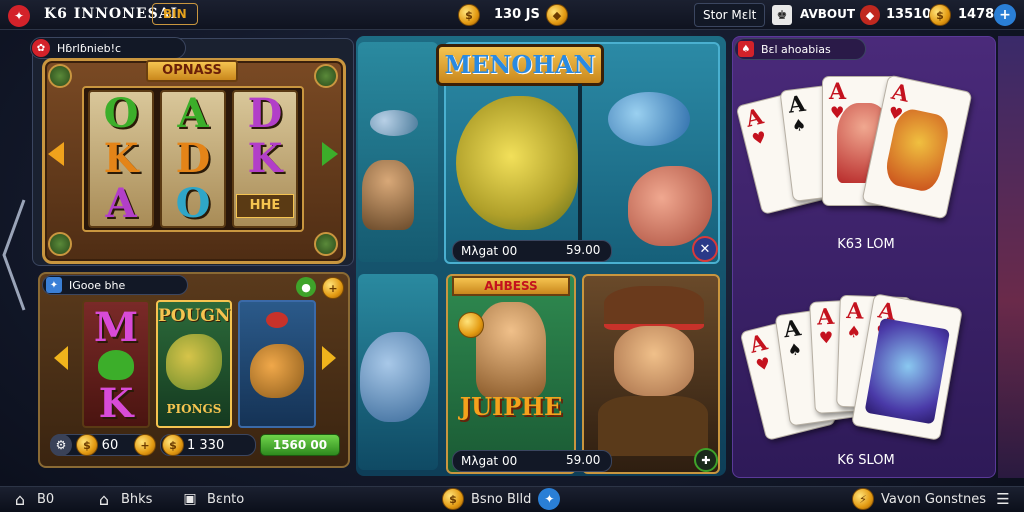  I want to click on mini-reel-lure-icon, so click(277, 320).